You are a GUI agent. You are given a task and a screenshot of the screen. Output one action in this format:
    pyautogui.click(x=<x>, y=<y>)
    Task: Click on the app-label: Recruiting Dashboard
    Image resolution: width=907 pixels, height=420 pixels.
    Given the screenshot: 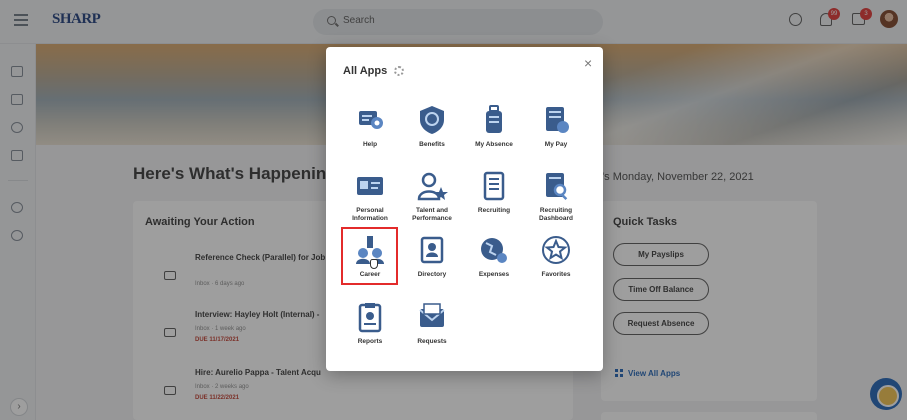 What is the action you would take?
    pyautogui.click(x=556, y=214)
    